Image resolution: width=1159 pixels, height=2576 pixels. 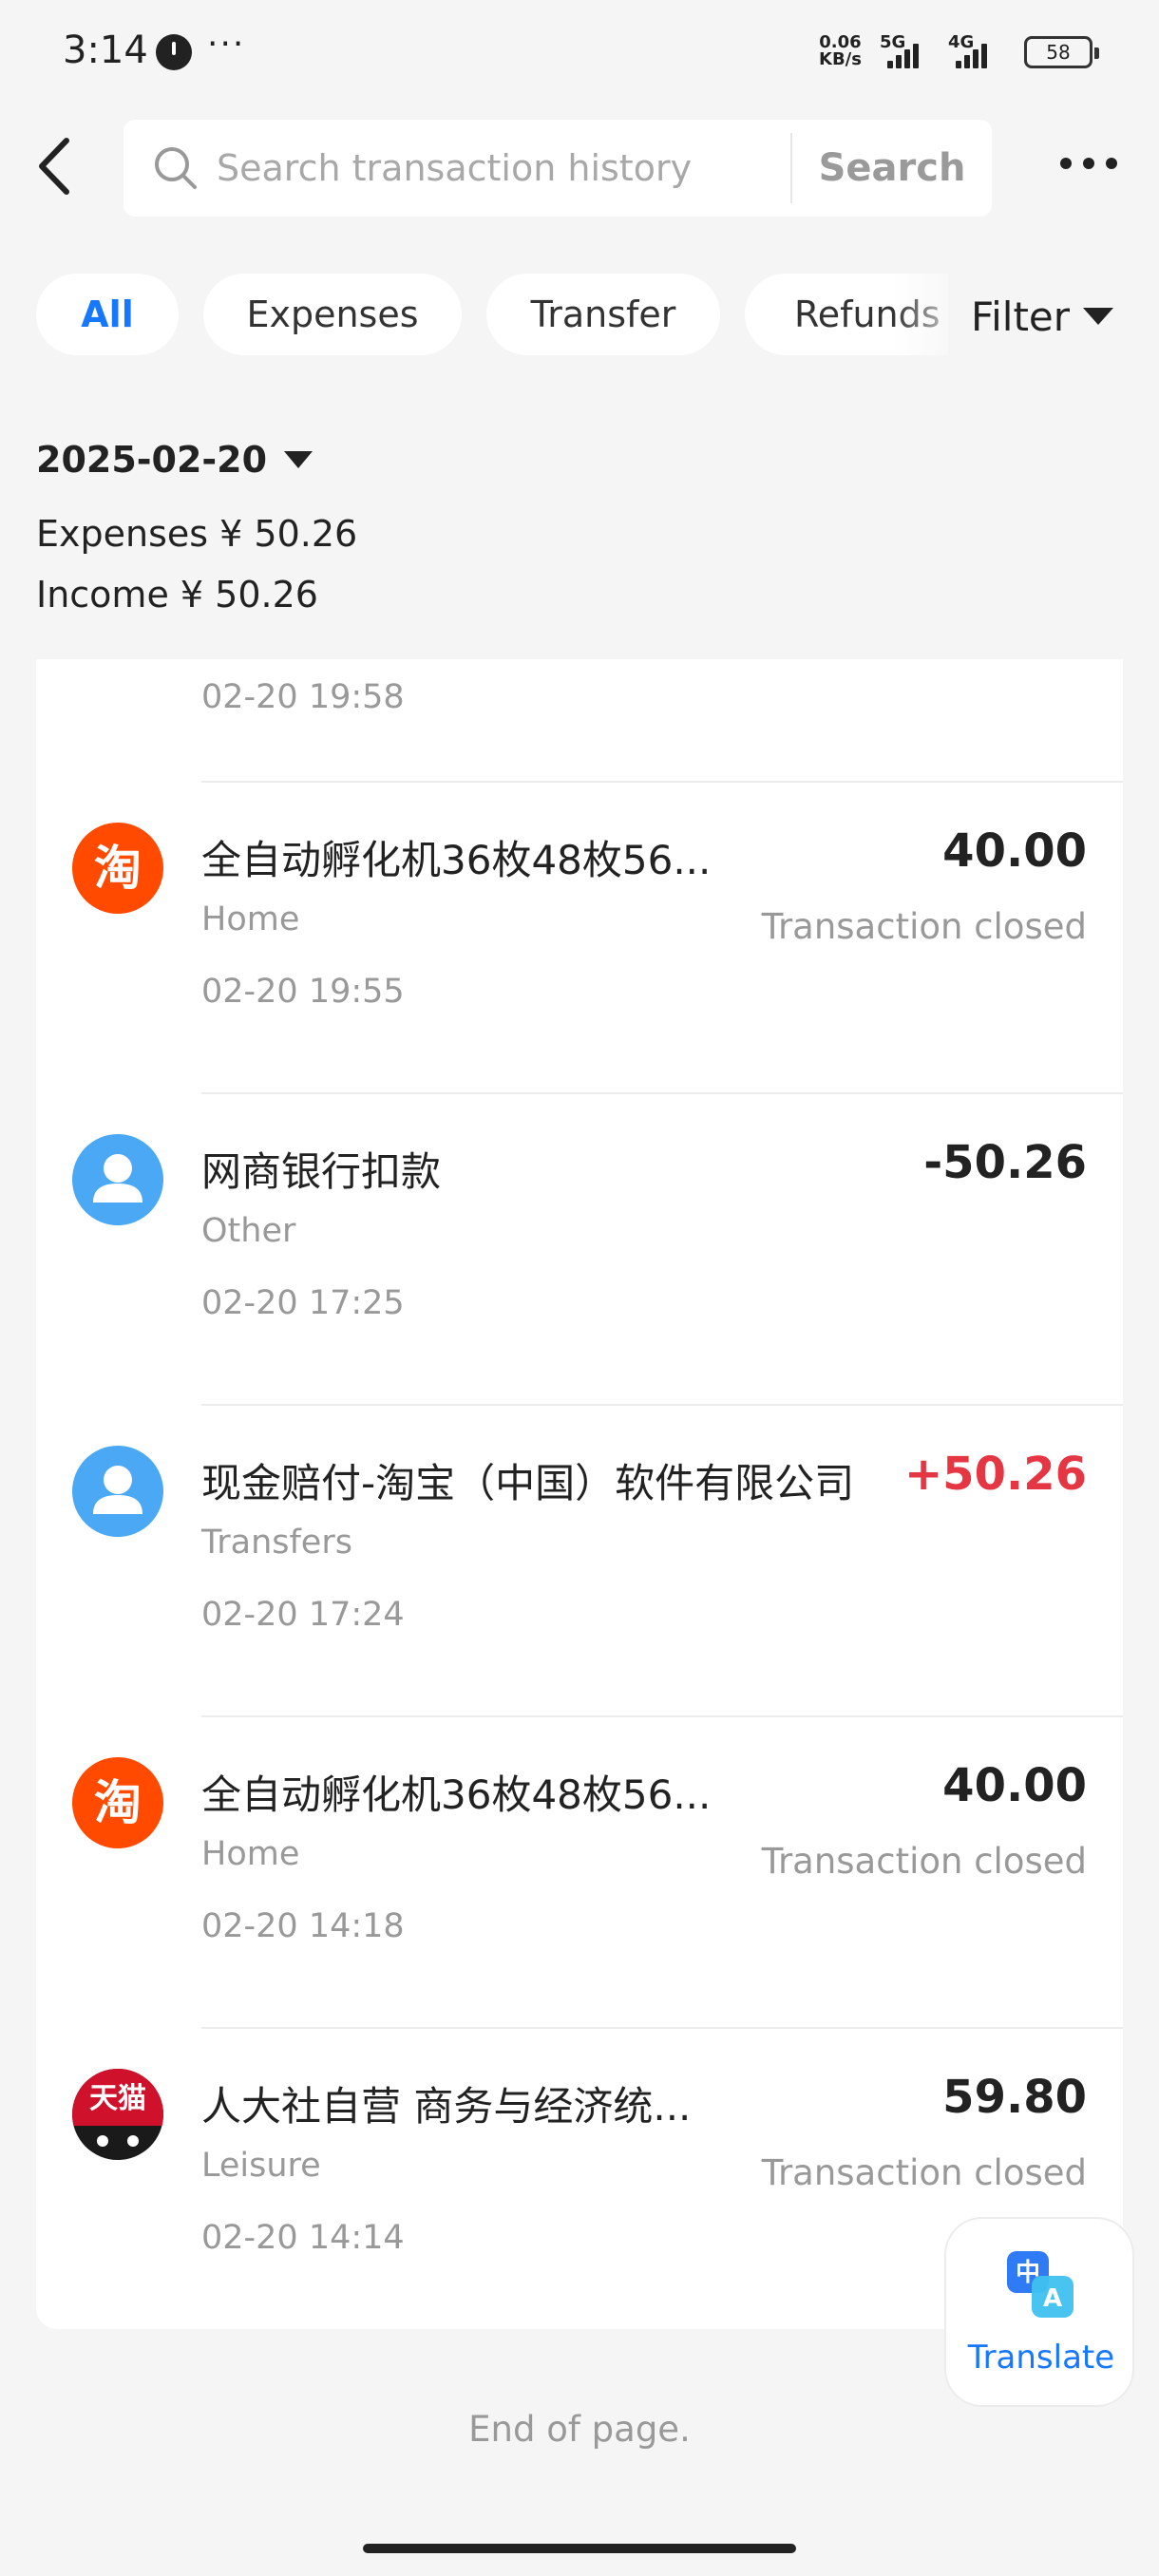 I want to click on signal-5g-icon, so click(x=903, y=55).